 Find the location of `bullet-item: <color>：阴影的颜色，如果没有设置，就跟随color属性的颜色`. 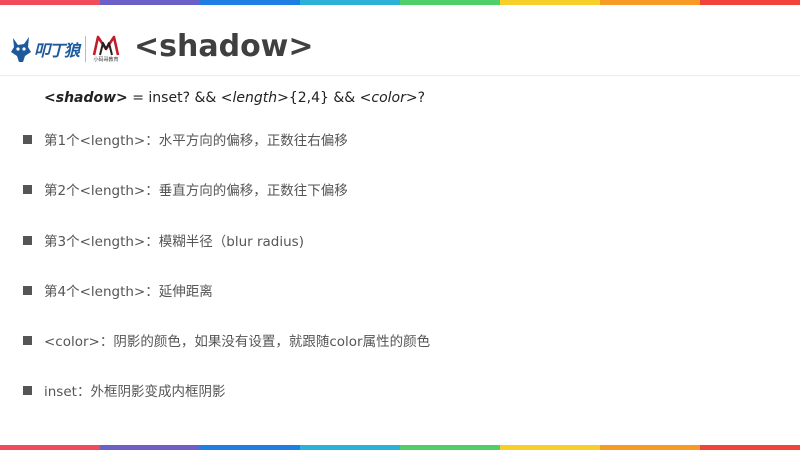

bullet-item: <color>：阴影的颜色，如果没有设置，就跟随color属性的颜色 is located at coordinates (226, 340).